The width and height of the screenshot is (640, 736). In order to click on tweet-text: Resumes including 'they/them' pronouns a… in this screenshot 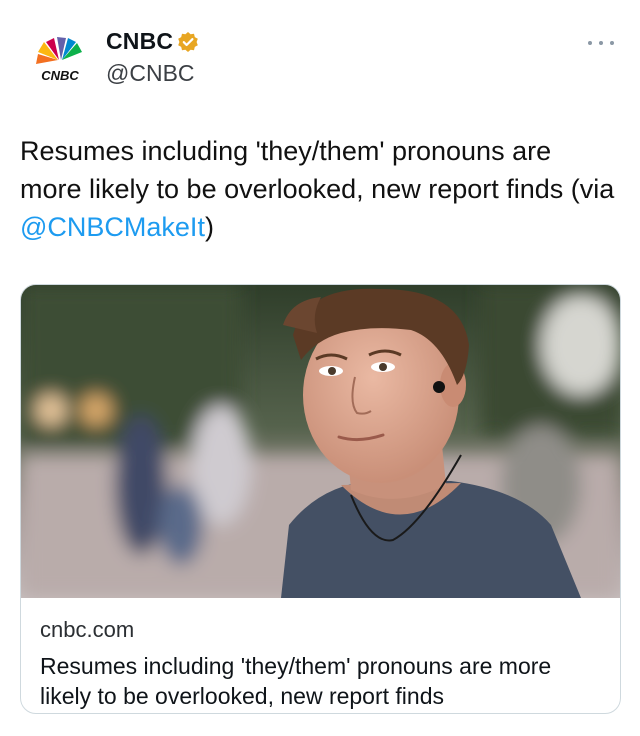, I will do `click(320, 189)`.